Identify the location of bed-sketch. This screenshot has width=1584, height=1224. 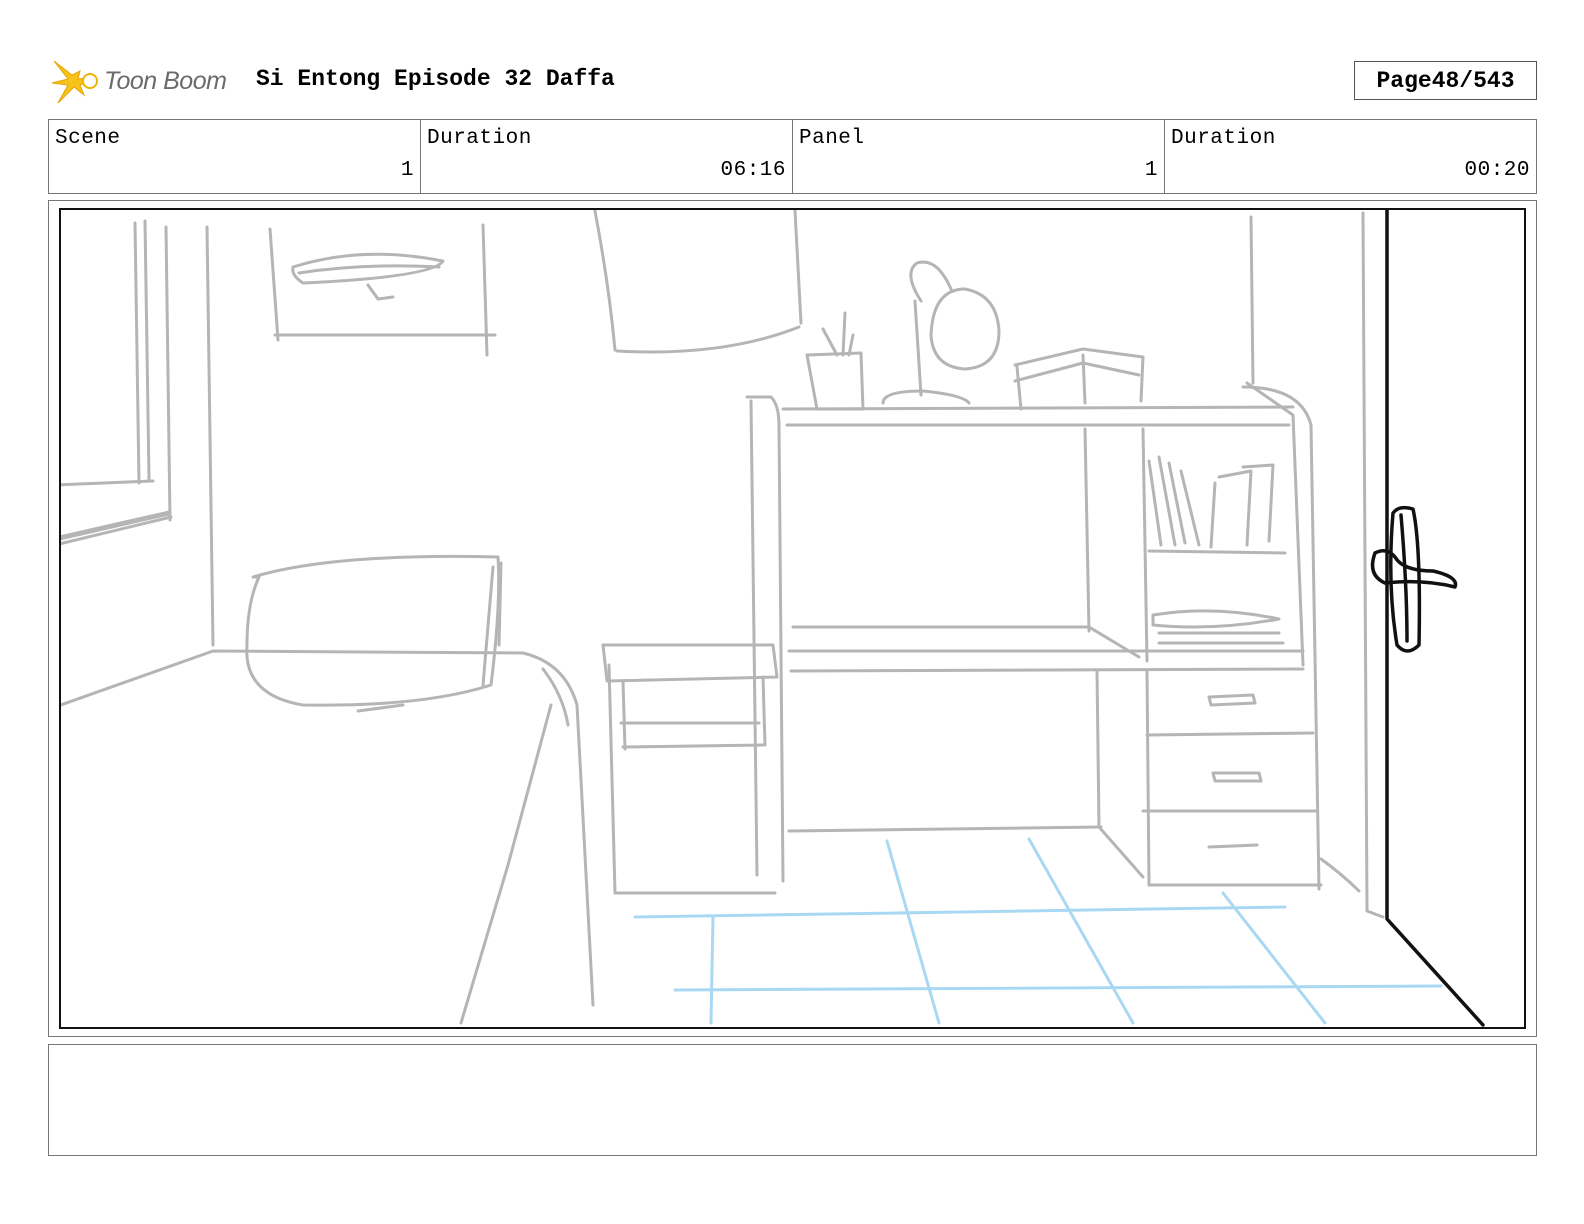
(328, 789).